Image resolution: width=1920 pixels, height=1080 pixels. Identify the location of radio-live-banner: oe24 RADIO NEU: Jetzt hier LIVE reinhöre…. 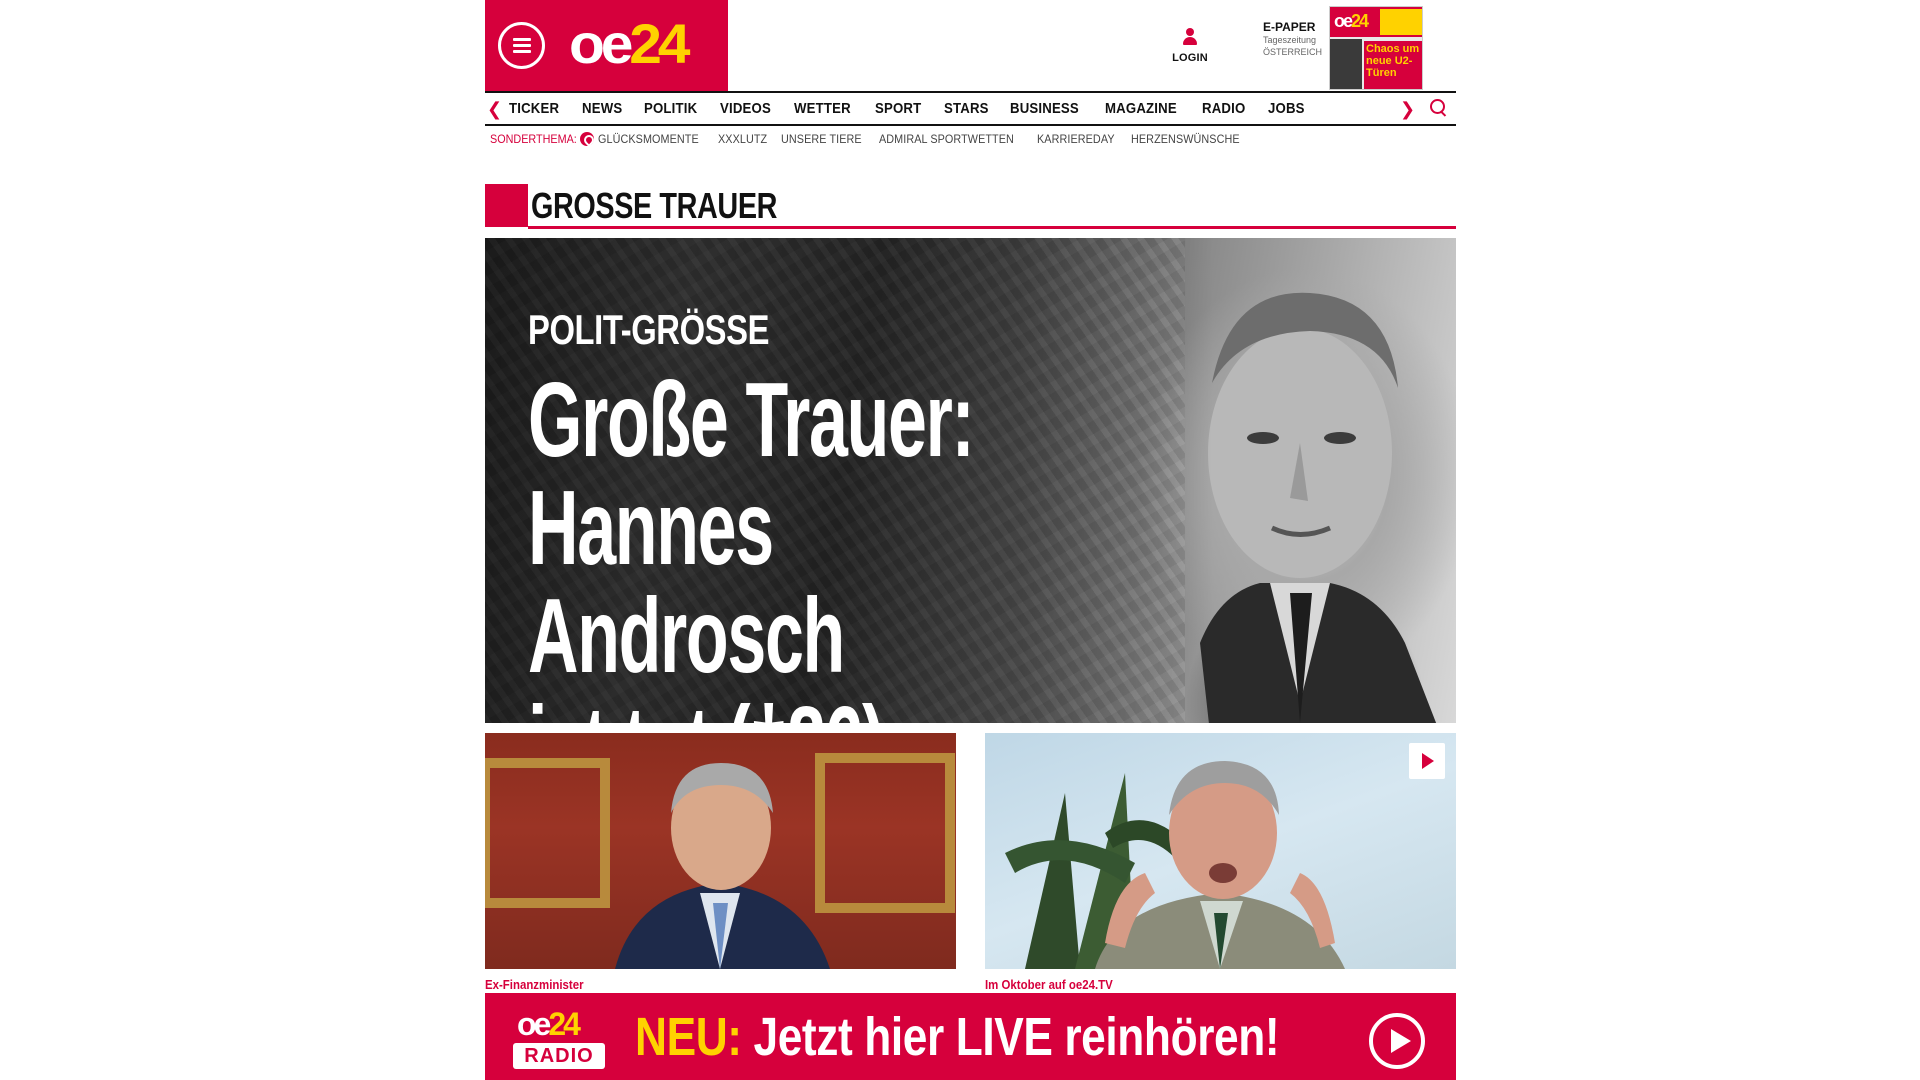
(970, 1036).